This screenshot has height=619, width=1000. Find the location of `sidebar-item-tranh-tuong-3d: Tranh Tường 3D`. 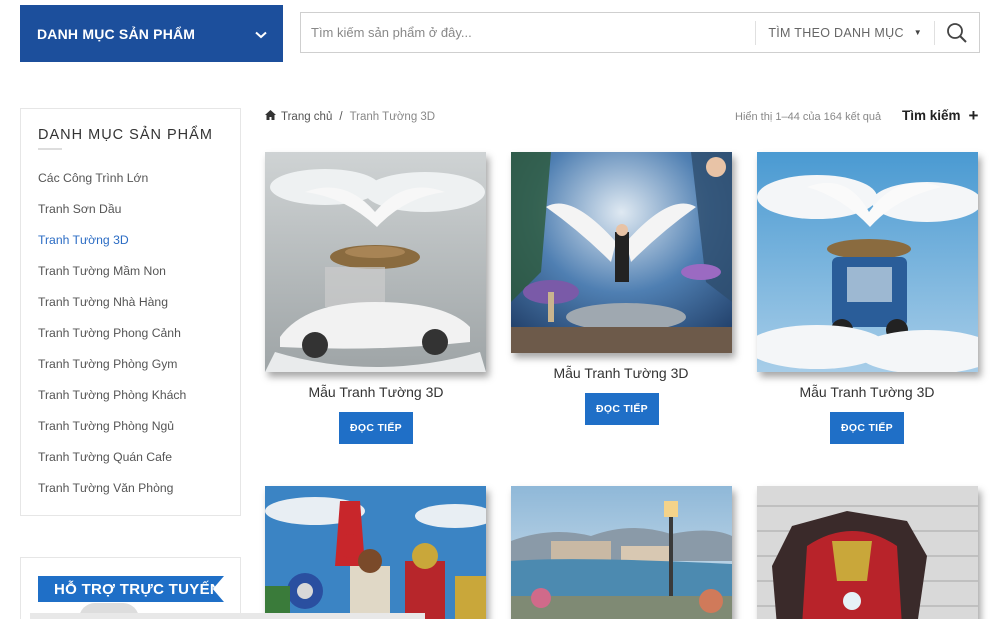

sidebar-item-tranh-tuong-3d: Tranh Tường 3D is located at coordinates (112, 248).